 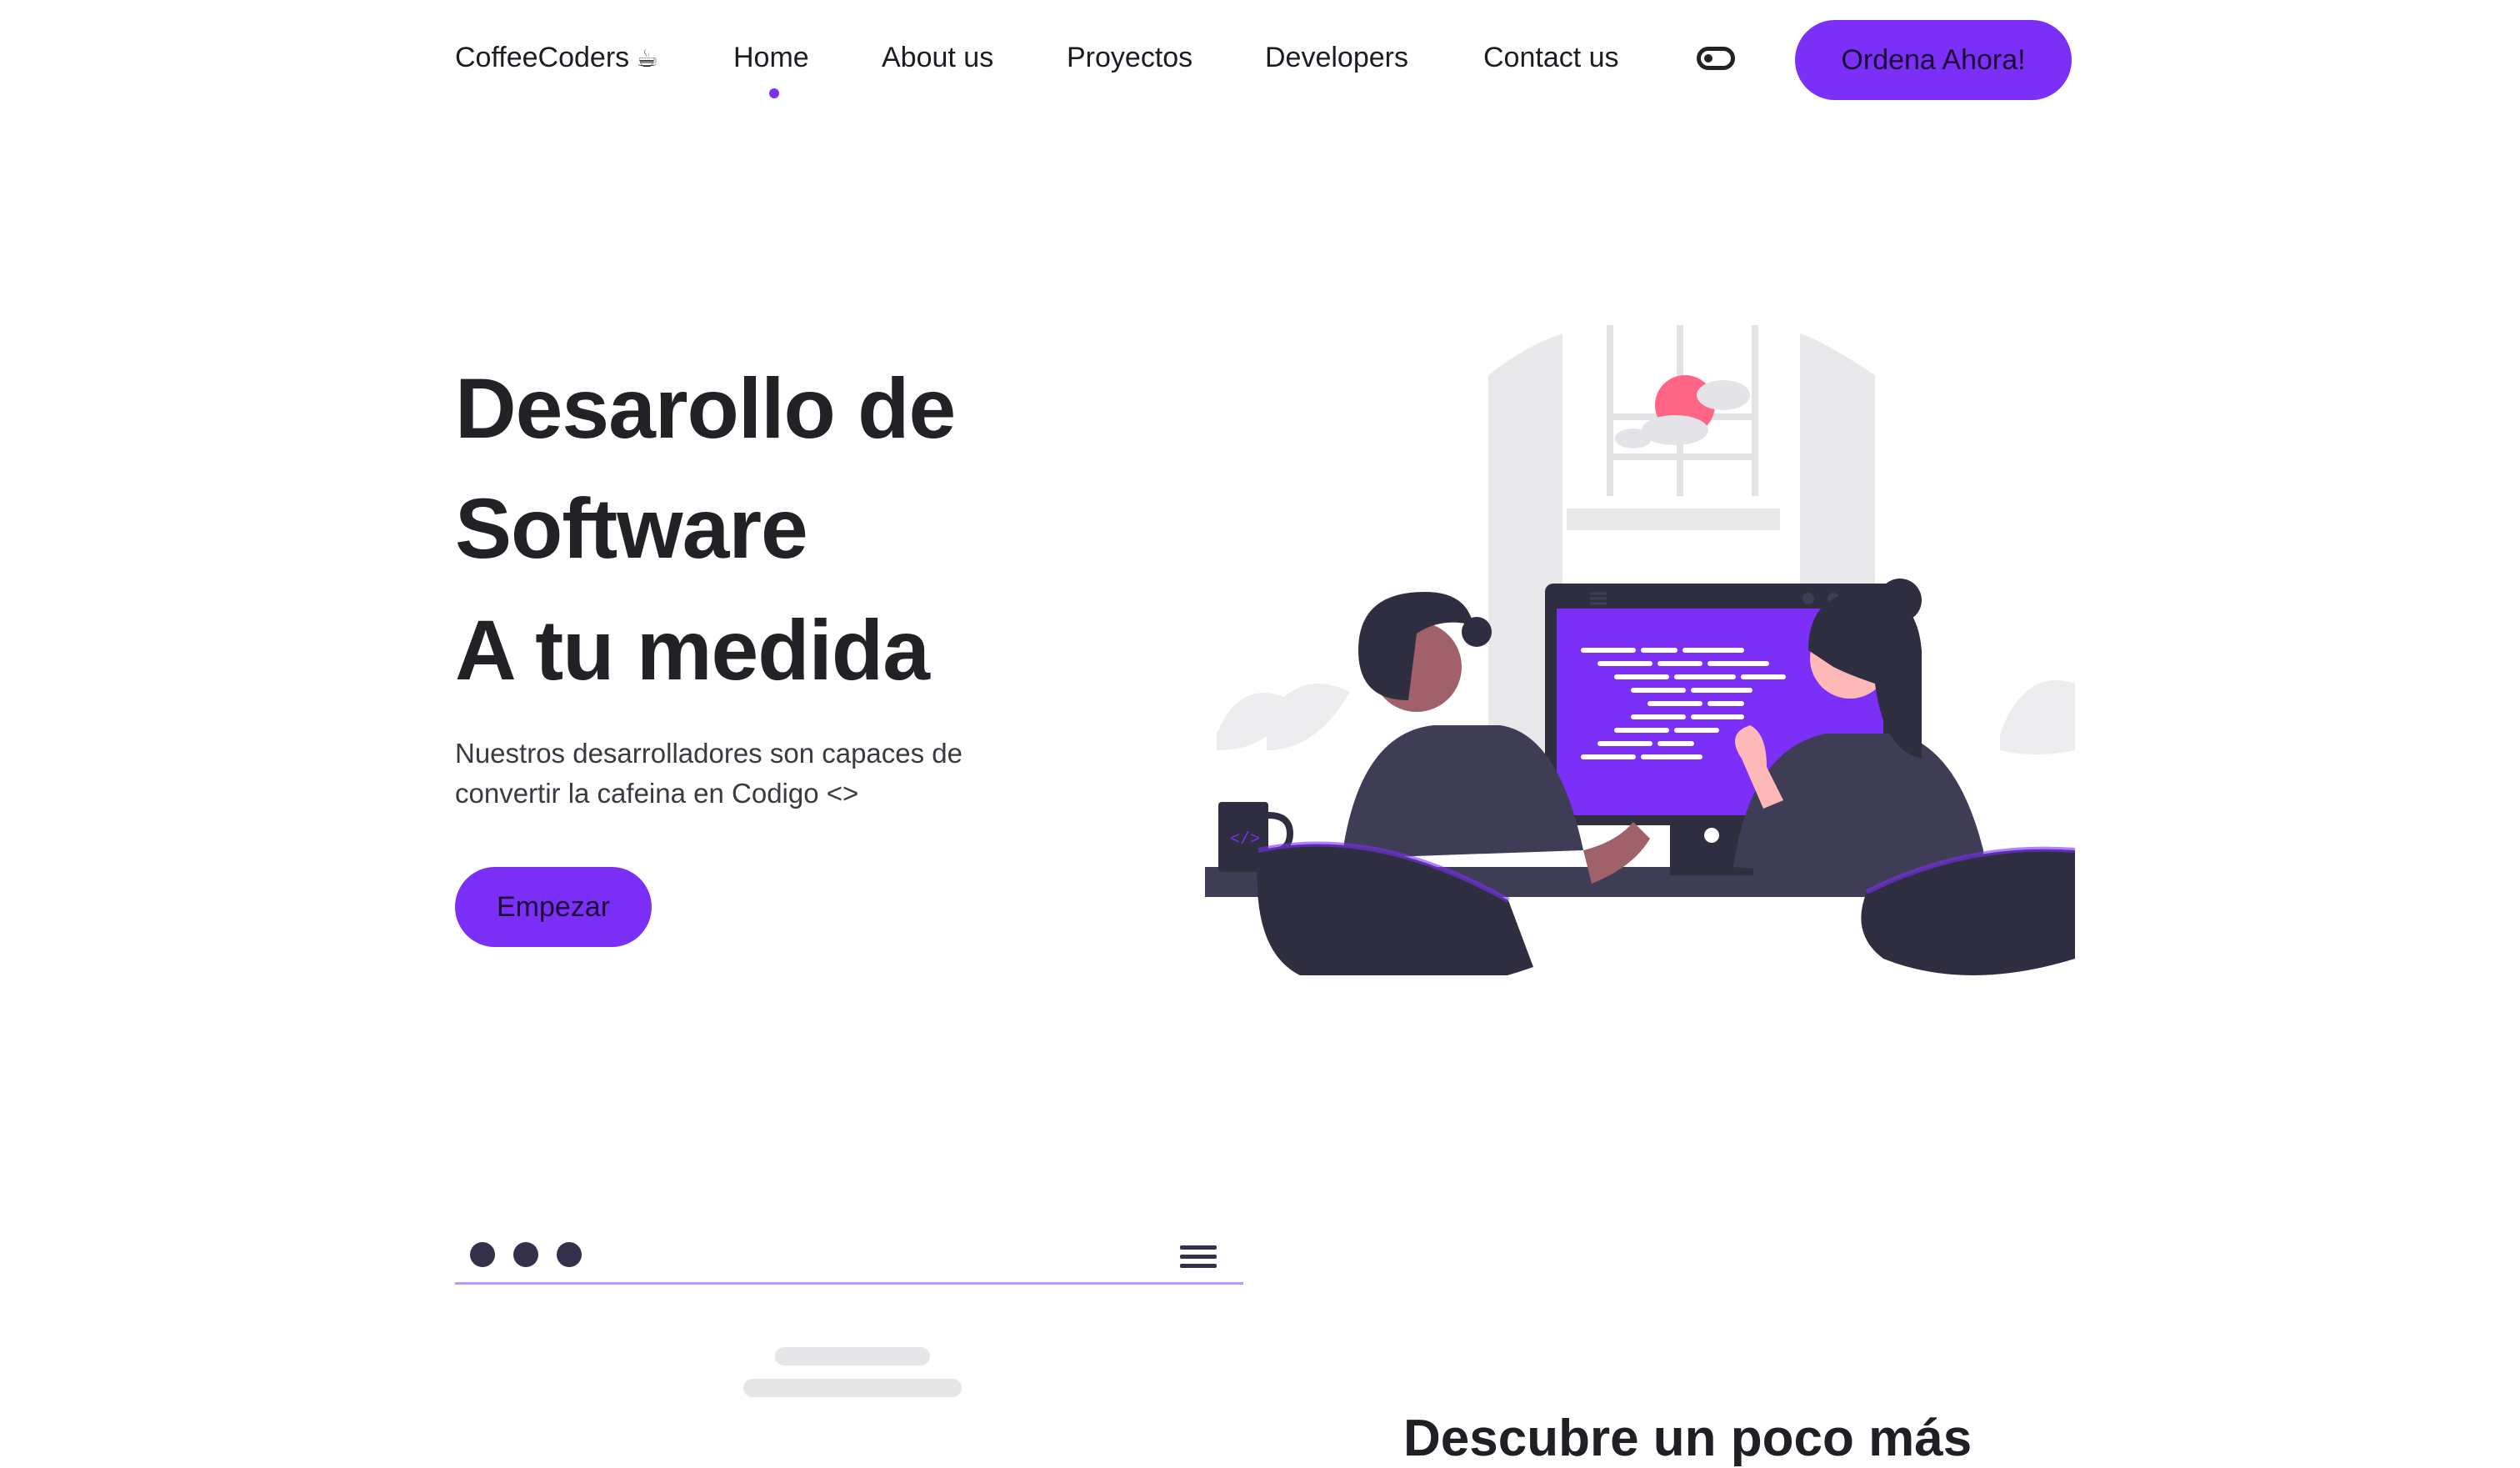 I want to click on chair-left, so click(x=1395, y=909).